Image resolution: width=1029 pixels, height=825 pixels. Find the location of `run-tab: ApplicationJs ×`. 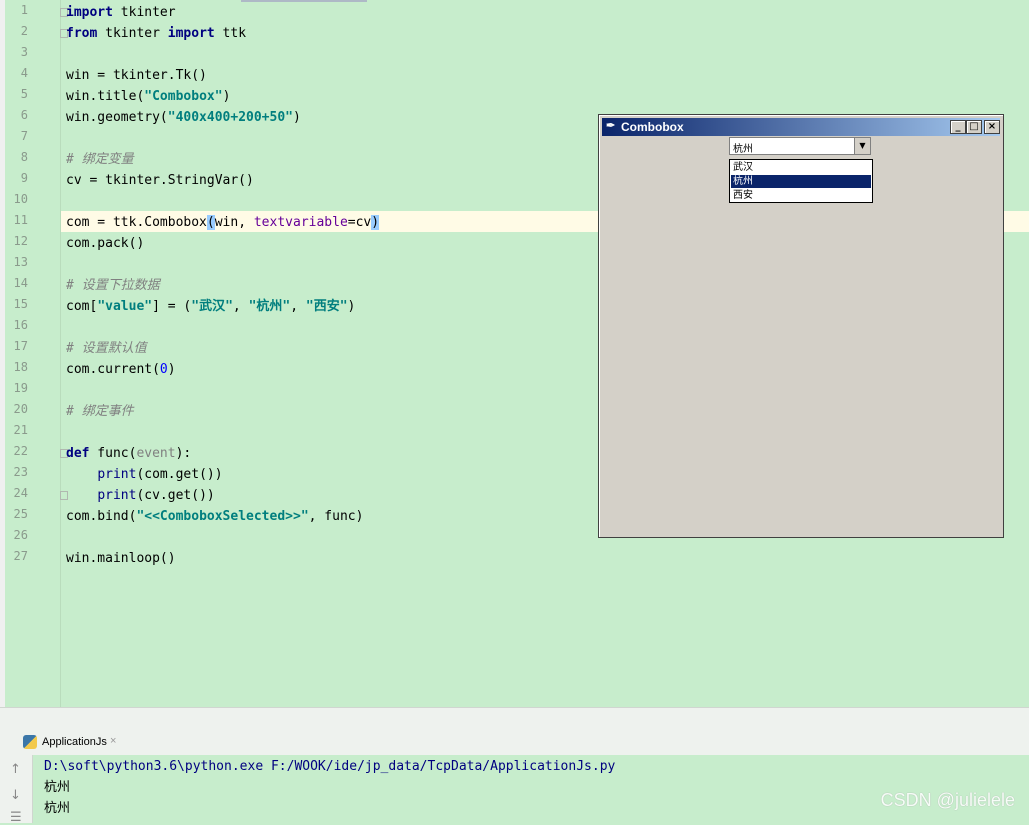

run-tab: ApplicationJs × is located at coordinates (72, 743).